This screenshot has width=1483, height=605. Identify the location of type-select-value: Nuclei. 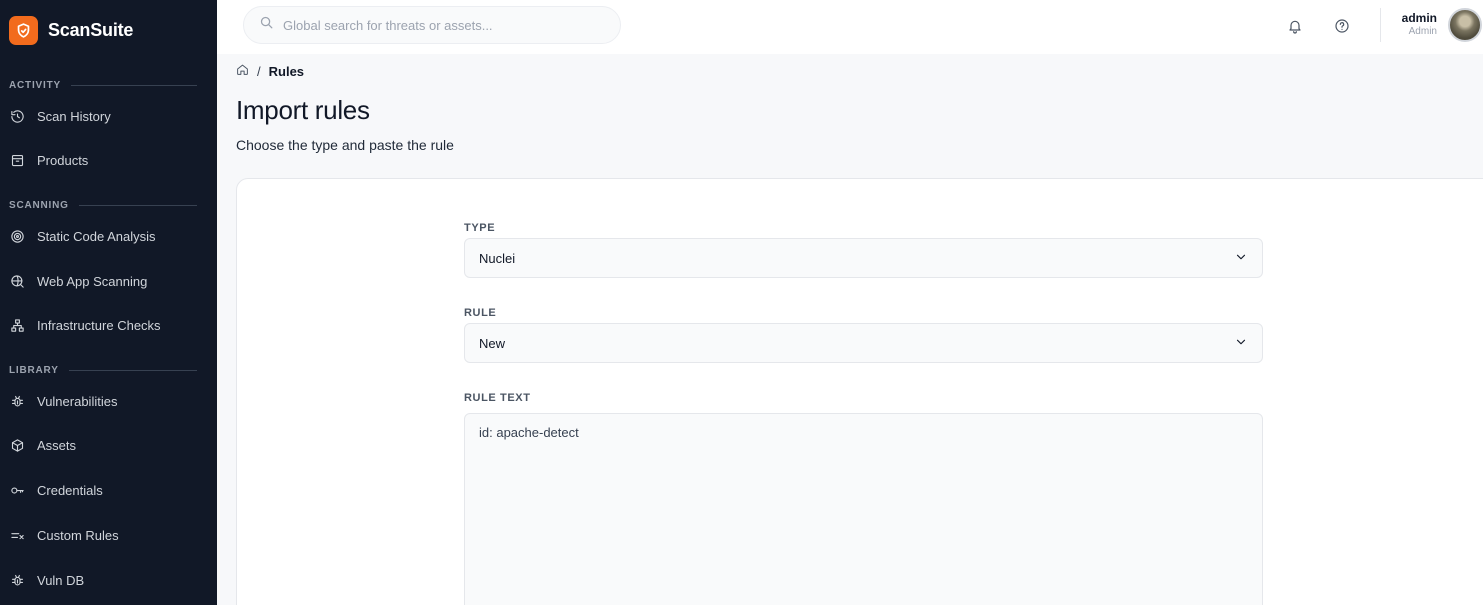
(497, 258).